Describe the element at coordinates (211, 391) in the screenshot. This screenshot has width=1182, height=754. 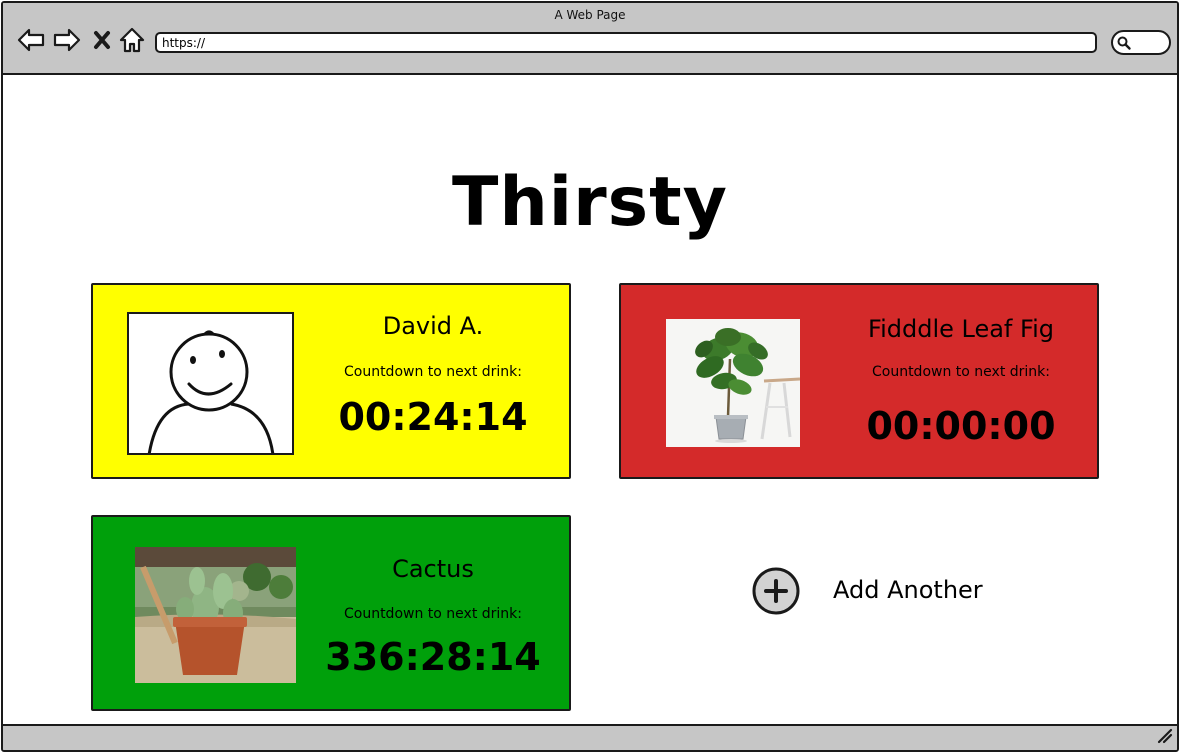
I see `smiley-avatar-icon` at that location.